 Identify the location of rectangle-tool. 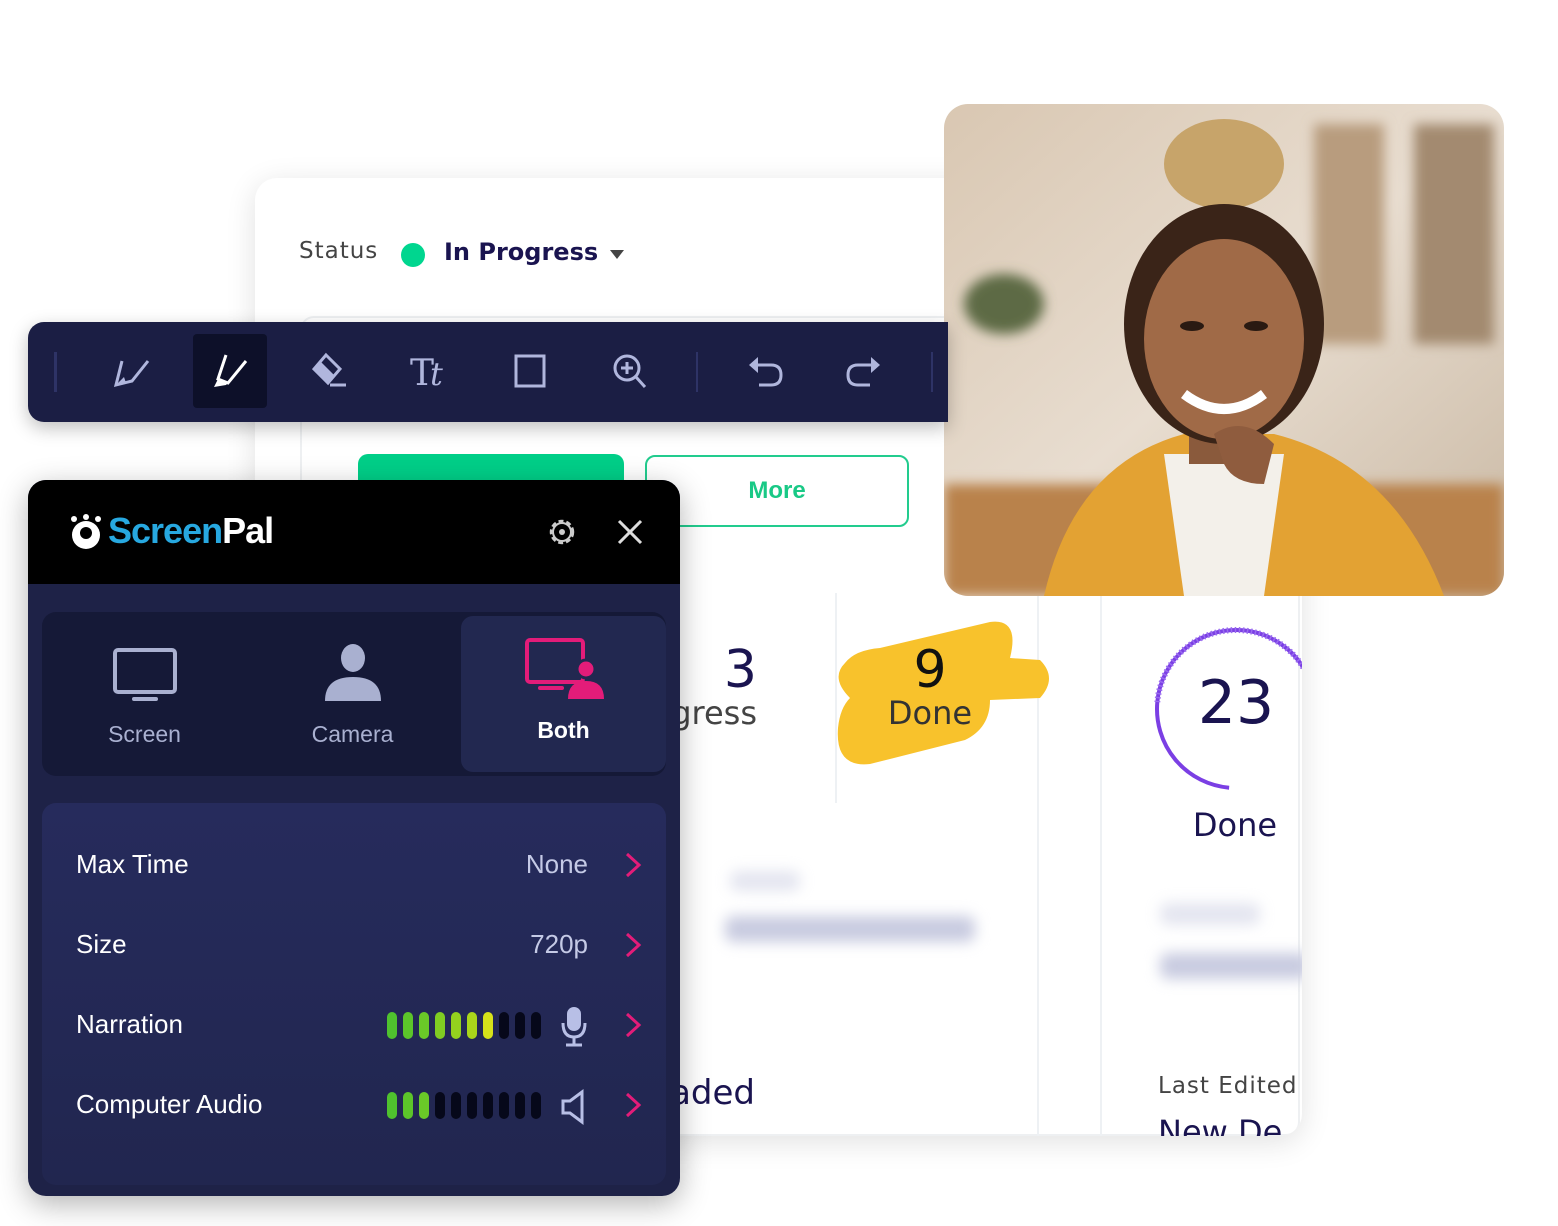
(530, 371).